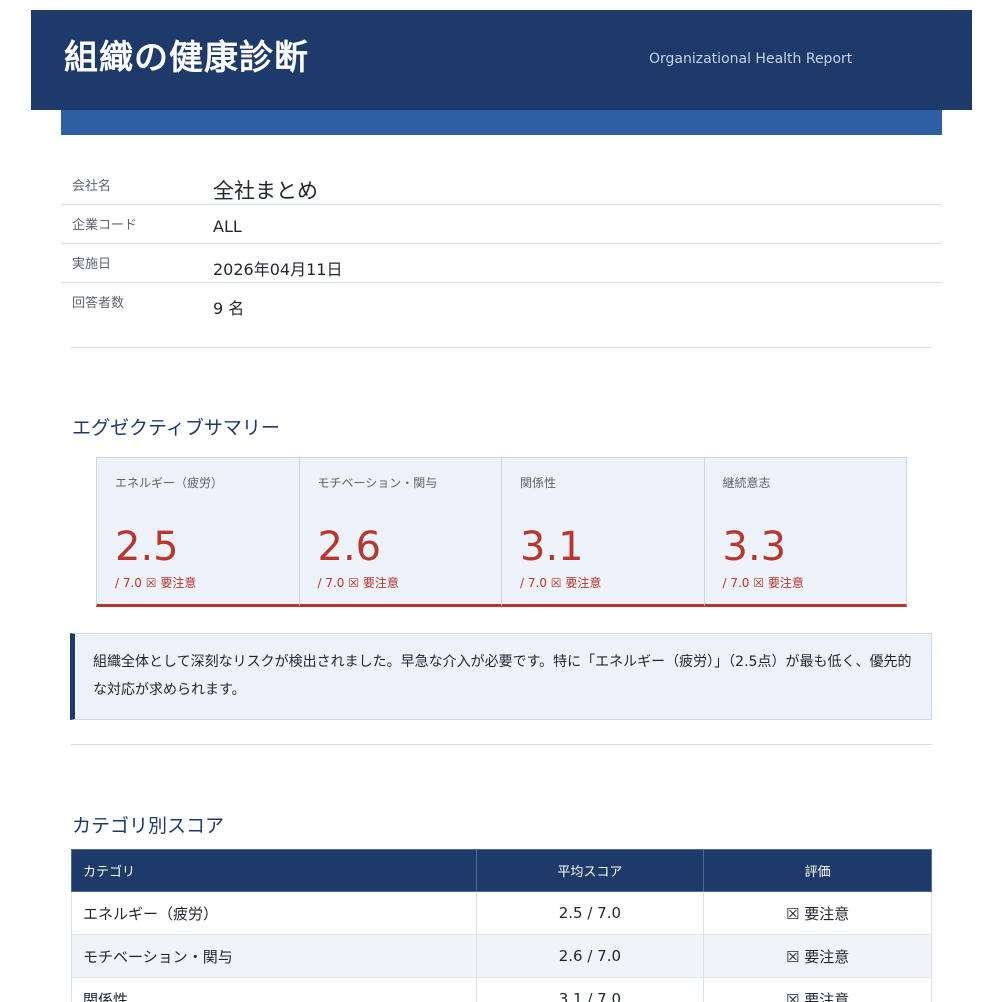 This screenshot has width=1002, height=1002. Describe the element at coordinates (265, 191) in the screenshot. I see `company-name: 全社まとめ` at that location.